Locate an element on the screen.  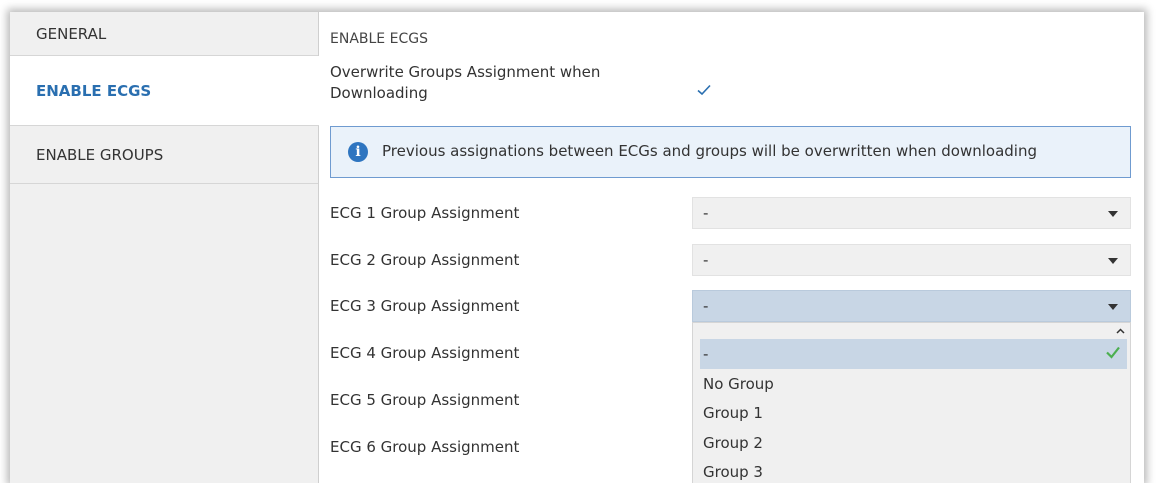
ecg-1-select: - is located at coordinates (911, 213).